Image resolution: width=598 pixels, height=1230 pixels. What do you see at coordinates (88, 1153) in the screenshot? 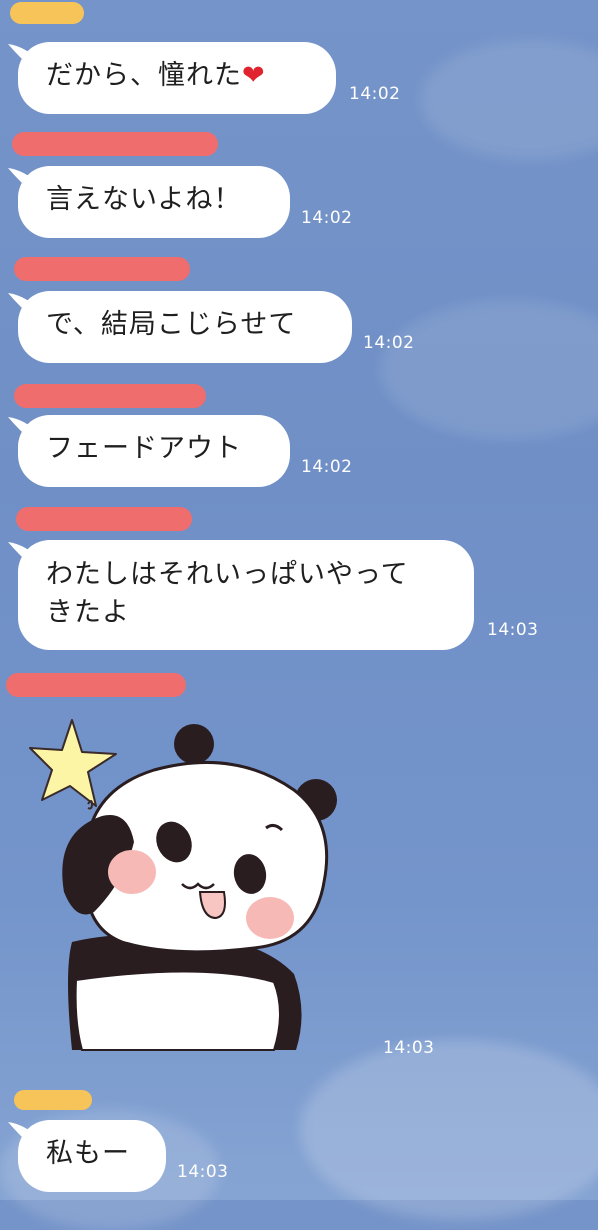
I see `message-text: 私もー` at bounding box center [88, 1153].